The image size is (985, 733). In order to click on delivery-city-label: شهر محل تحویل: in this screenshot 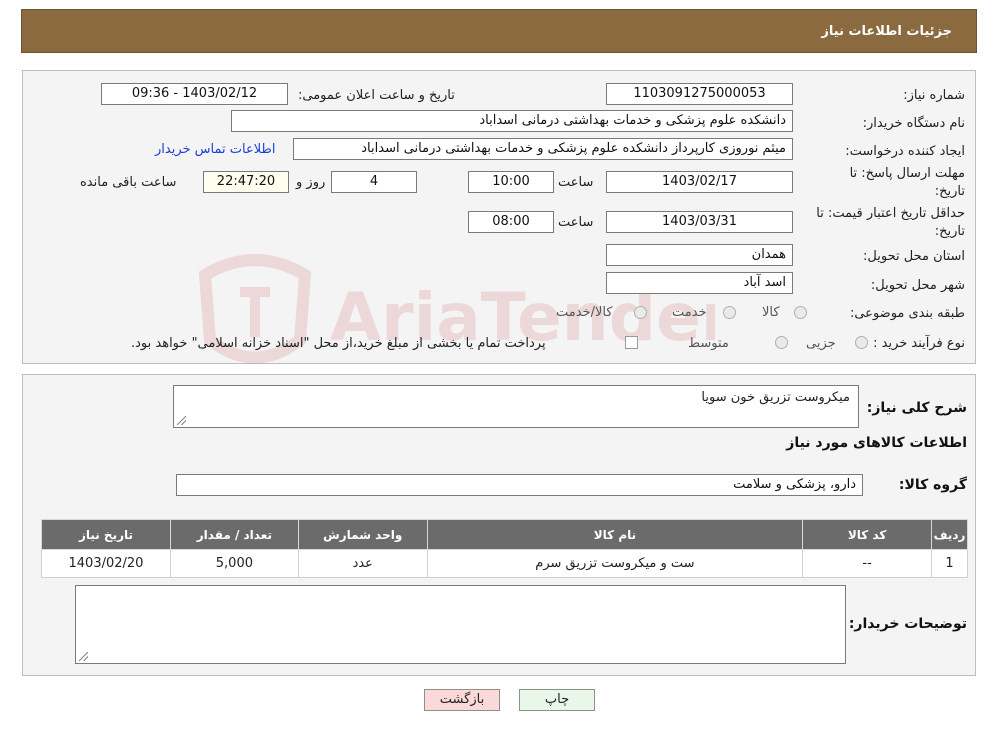, I will do `click(917, 285)`.